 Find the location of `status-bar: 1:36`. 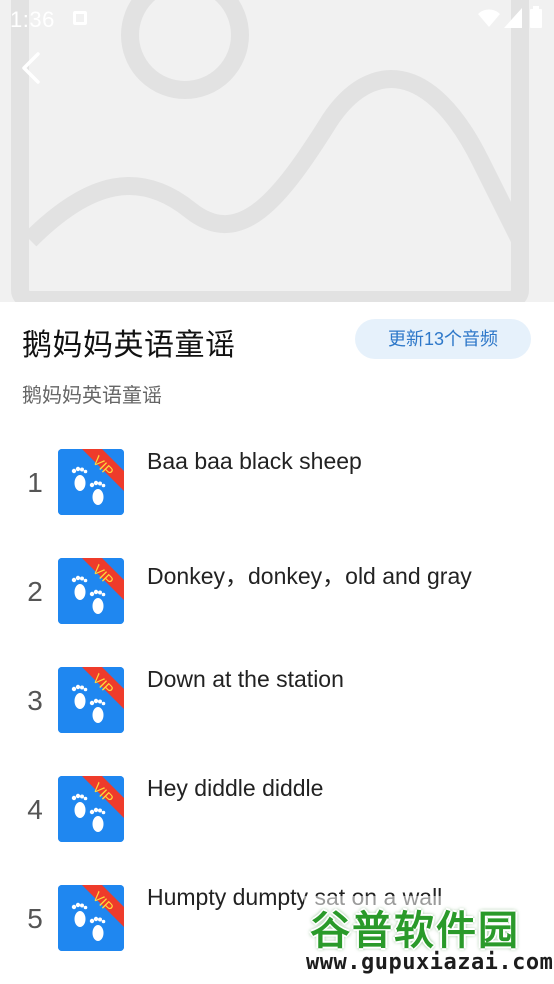

status-bar: 1:36 is located at coordinates (277, 18).